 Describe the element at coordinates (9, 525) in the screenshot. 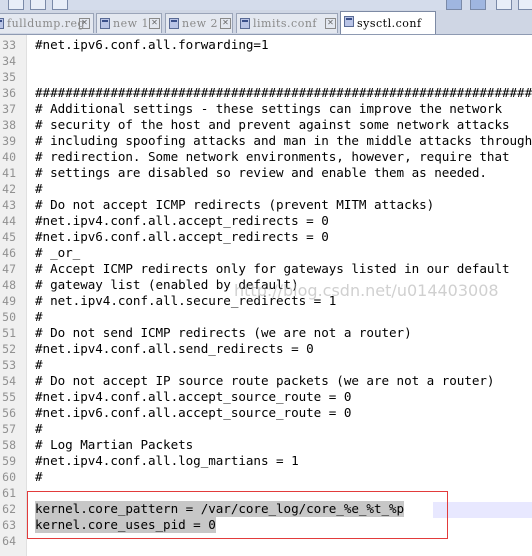

I see `line-number: 63` at that location.